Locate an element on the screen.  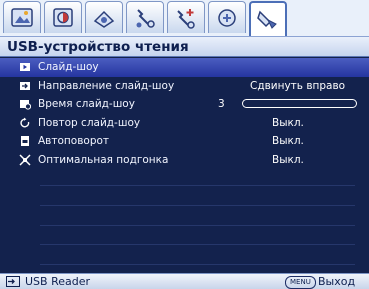
page-title: USB-устройство чтения is located at coordinates (98, 46).